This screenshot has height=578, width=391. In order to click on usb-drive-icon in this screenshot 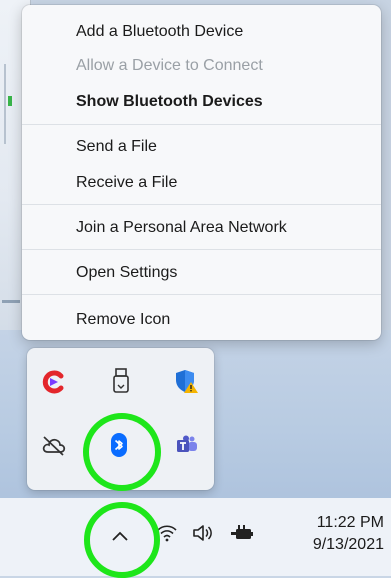, I will do `click(121, 381)`.